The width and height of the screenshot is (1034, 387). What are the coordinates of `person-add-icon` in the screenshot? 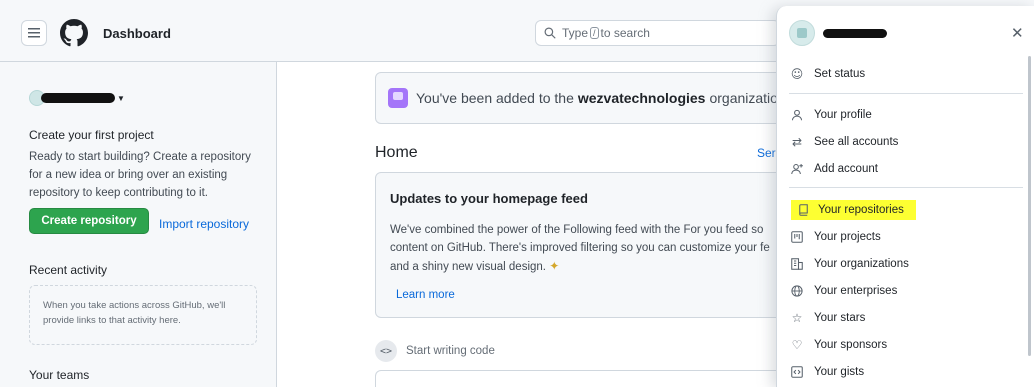 It's located at (797, 169).